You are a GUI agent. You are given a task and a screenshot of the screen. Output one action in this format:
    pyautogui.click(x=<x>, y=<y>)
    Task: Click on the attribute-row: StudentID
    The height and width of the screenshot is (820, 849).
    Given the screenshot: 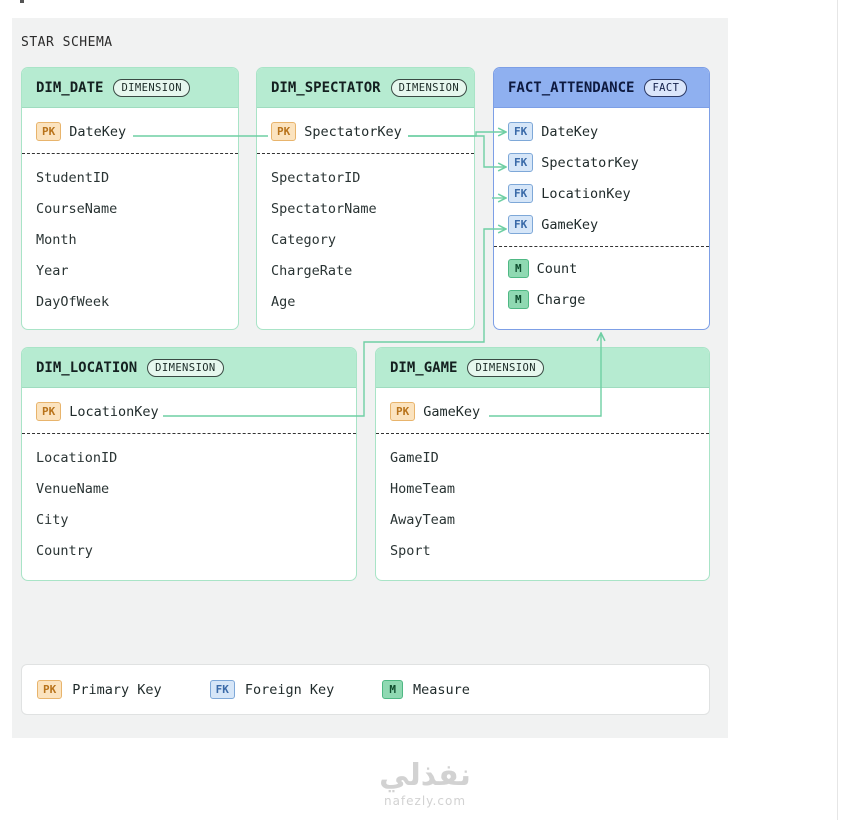 What is the action you would take?
    pyautogui.click(x=73, y=177)
    